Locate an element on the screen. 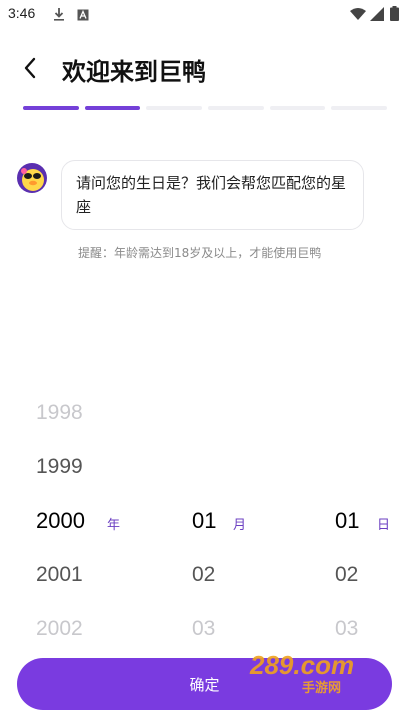  app-notification-icon is located at coordinates (83, 15).